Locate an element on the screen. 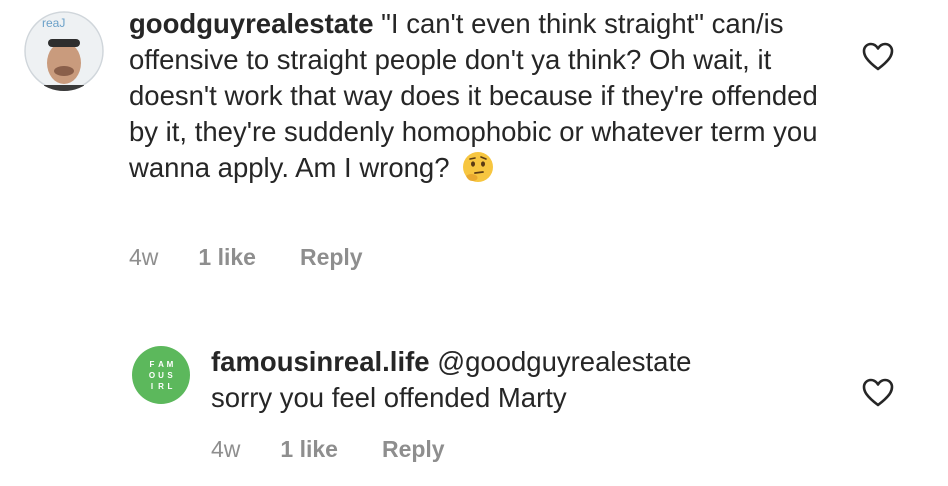 The width and height of the screenshot is (948, 486). svg-text: R is located at coordinates (161, 386).